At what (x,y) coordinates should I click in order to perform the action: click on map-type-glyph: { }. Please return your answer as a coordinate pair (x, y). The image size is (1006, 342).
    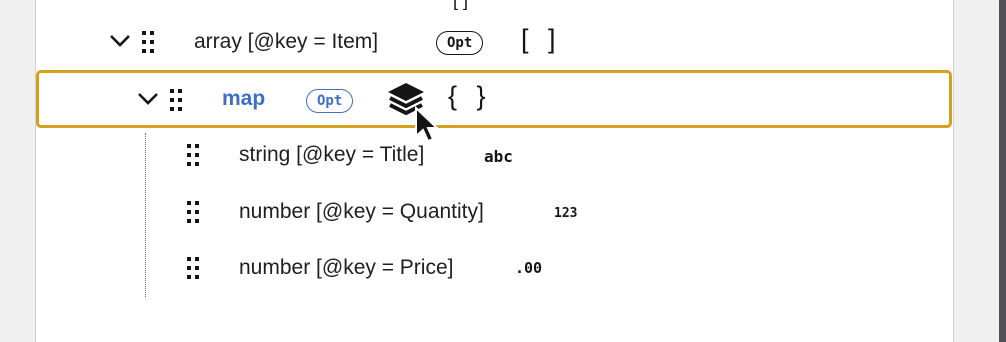
    Looking at the image, I should click on (470, 96).